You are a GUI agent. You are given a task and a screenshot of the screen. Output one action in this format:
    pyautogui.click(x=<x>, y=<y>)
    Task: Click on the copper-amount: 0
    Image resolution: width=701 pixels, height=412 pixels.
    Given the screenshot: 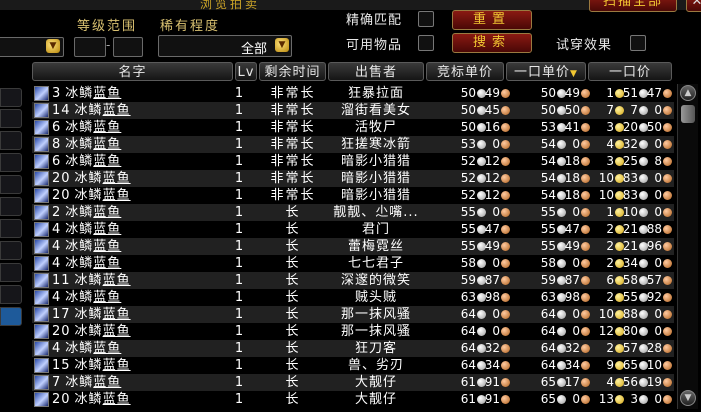 What is the action you would take?
    pyautogui.click(x=496, y=212)
    